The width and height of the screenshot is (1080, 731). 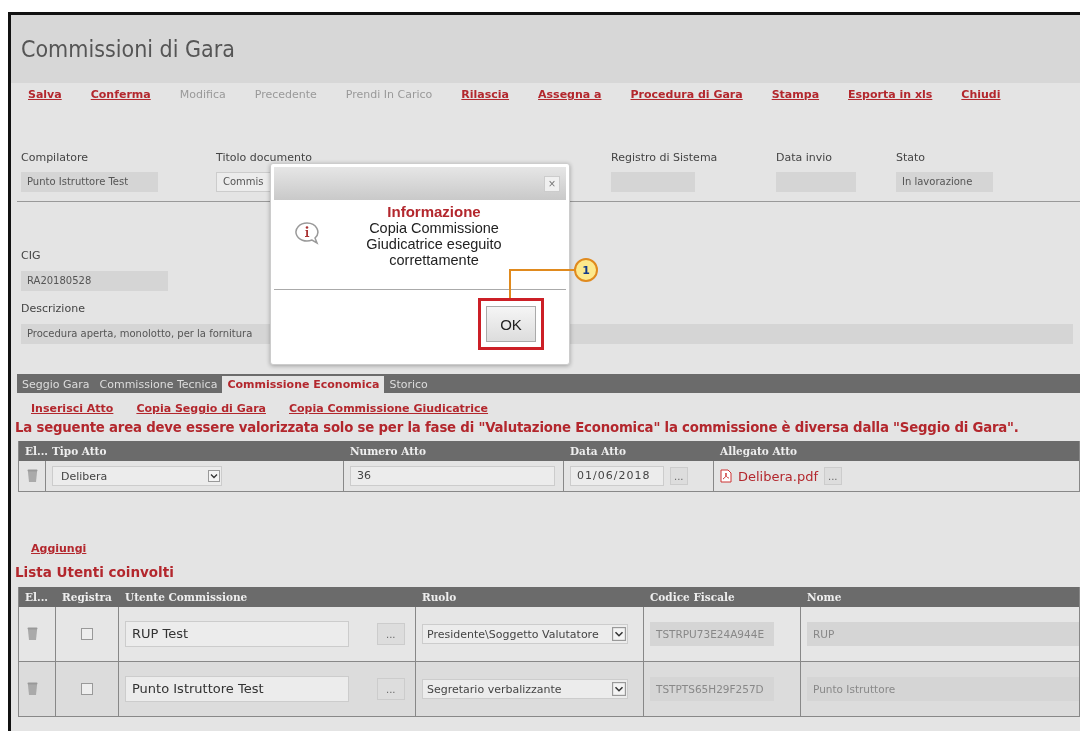 I want to click on column-header: Allegato Atto, so click(x=759, y=451).